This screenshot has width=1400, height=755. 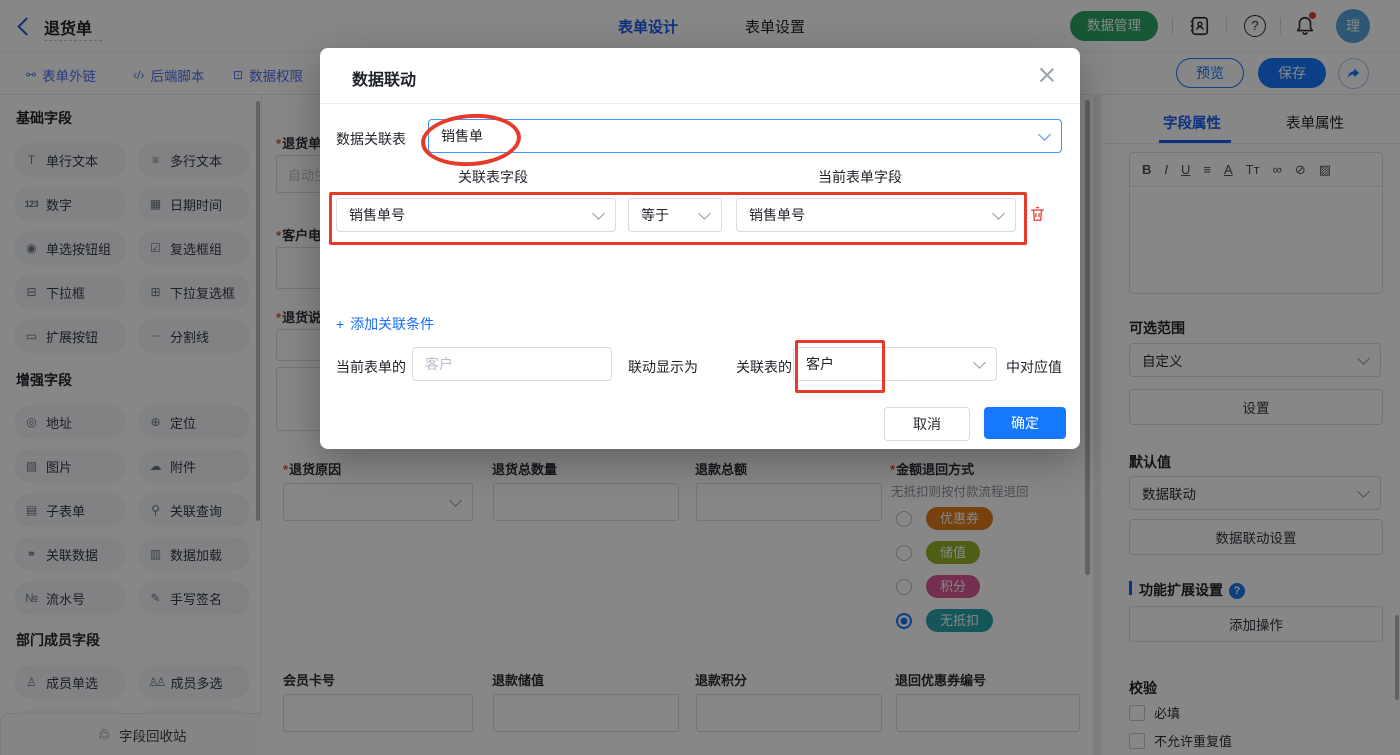 I want to click on linked-table-prefix: 关联表的, so click(x=764, y=367).